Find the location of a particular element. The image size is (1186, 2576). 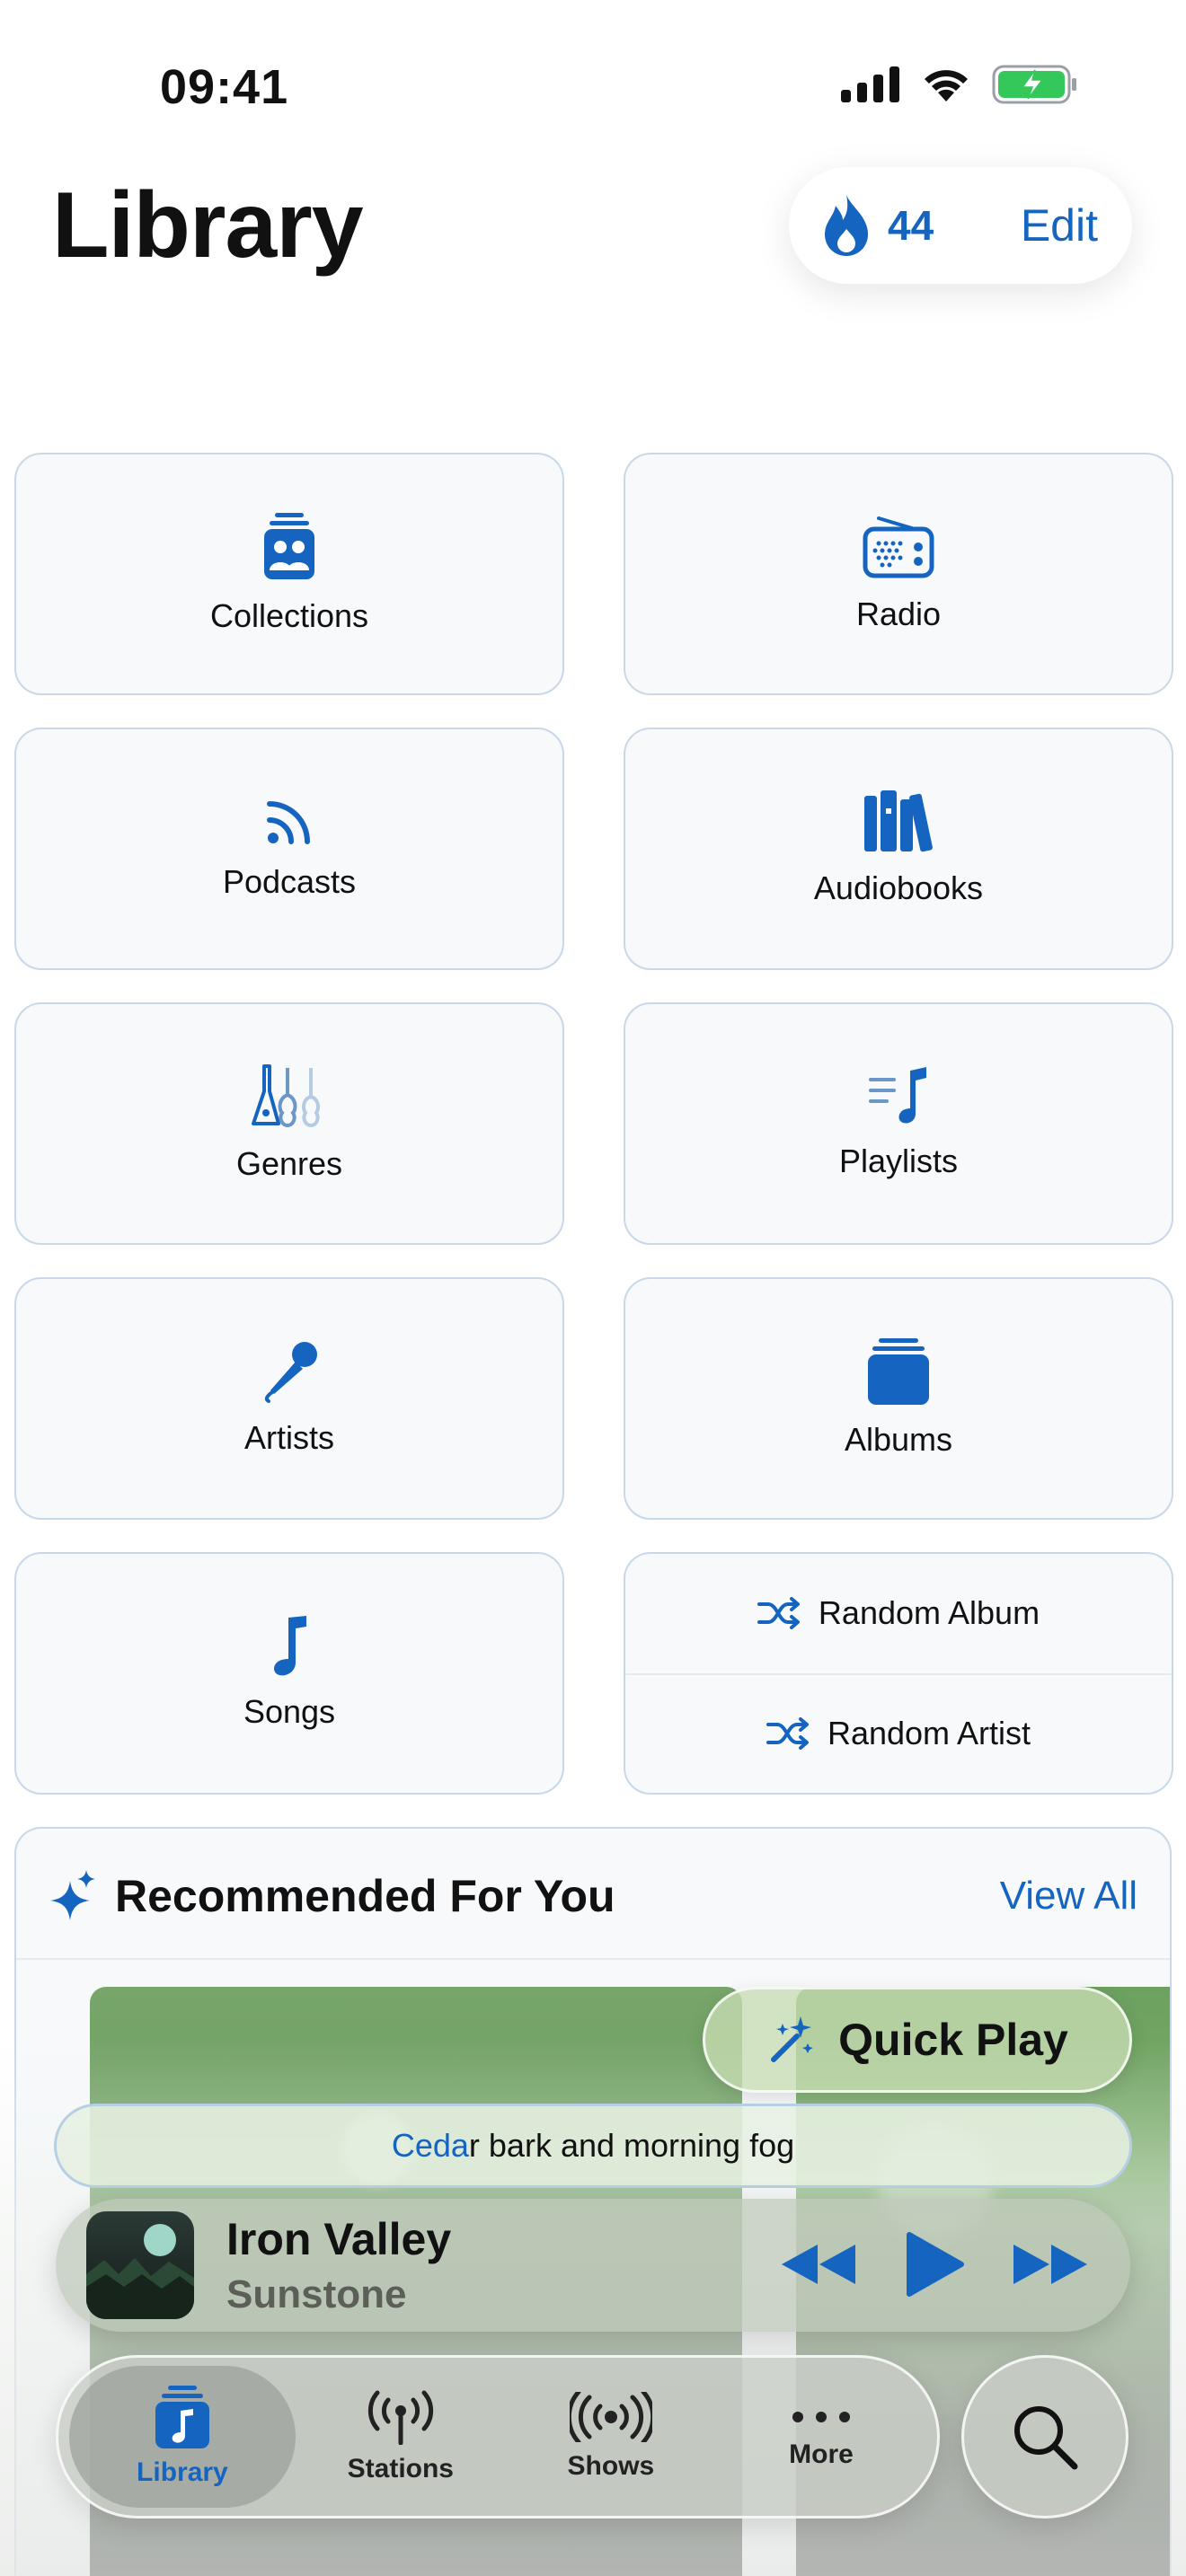

view-all-link: View All is located at coordinates (1068, 1896).